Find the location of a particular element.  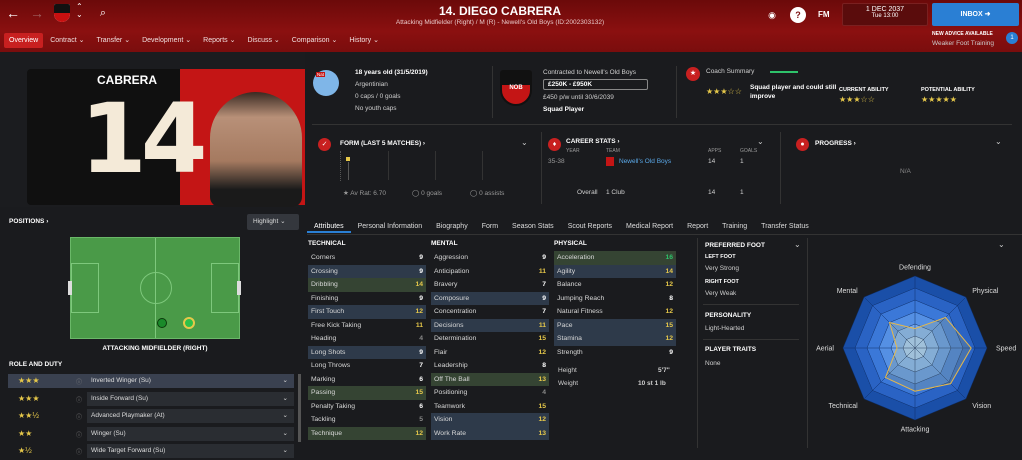

role-dropdown: Advanced Playmaker (At) ⌄ is located at coordinates (190, 416).